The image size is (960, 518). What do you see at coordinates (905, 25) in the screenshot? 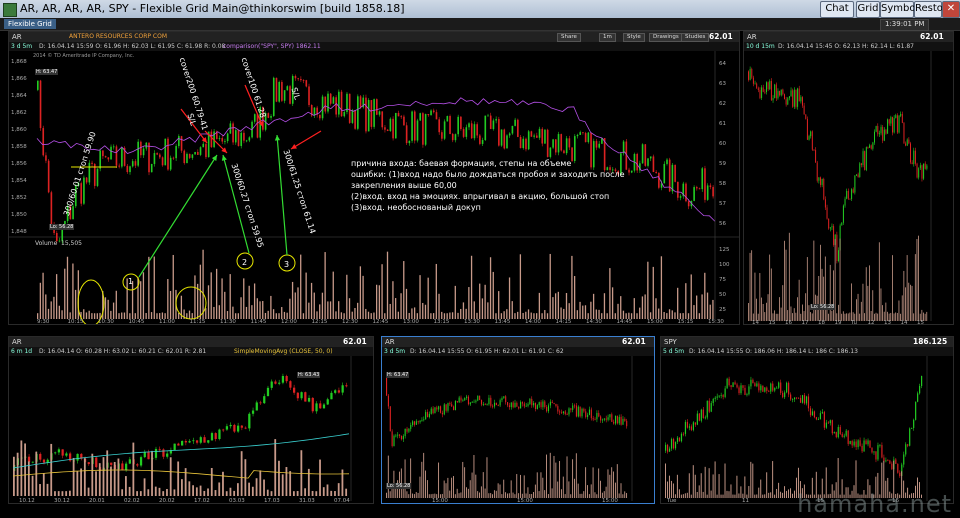
I see `clock-display: 1:39:01 PM` at bounding box center [905, 25].